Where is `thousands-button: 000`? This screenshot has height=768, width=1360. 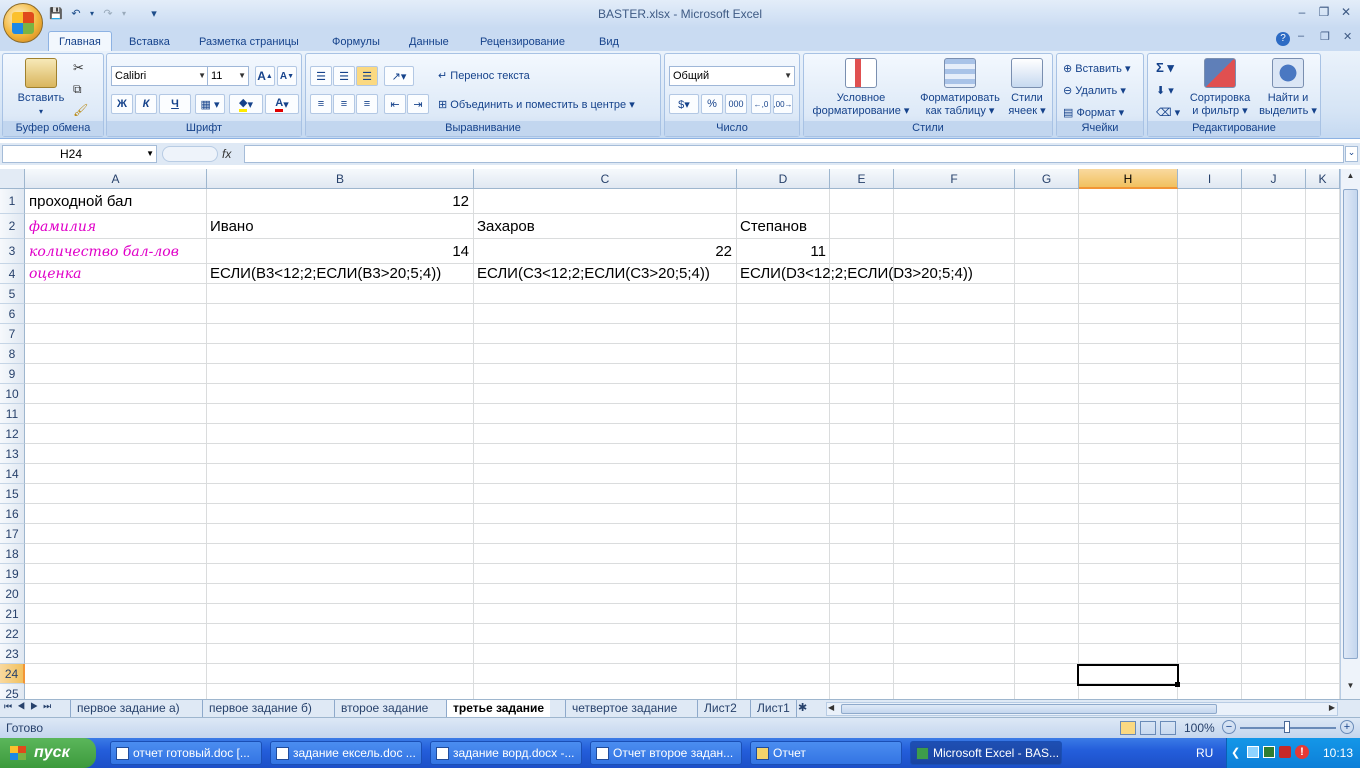
thousands-button: 000 is located at coordinates (736, 104).